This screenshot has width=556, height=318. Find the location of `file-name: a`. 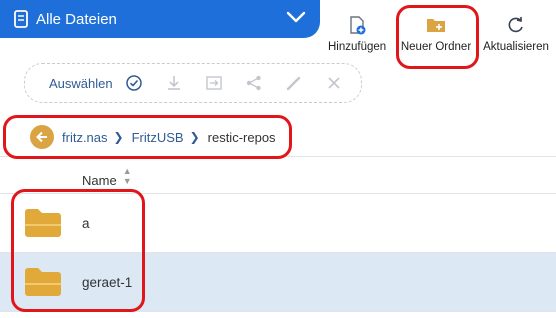

file-name: a is located at coordinates (86, 223).